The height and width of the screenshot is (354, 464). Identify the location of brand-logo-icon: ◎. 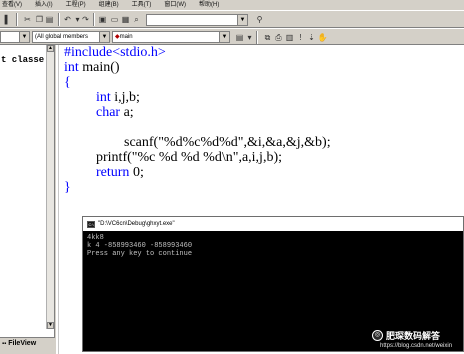
(377, 335).